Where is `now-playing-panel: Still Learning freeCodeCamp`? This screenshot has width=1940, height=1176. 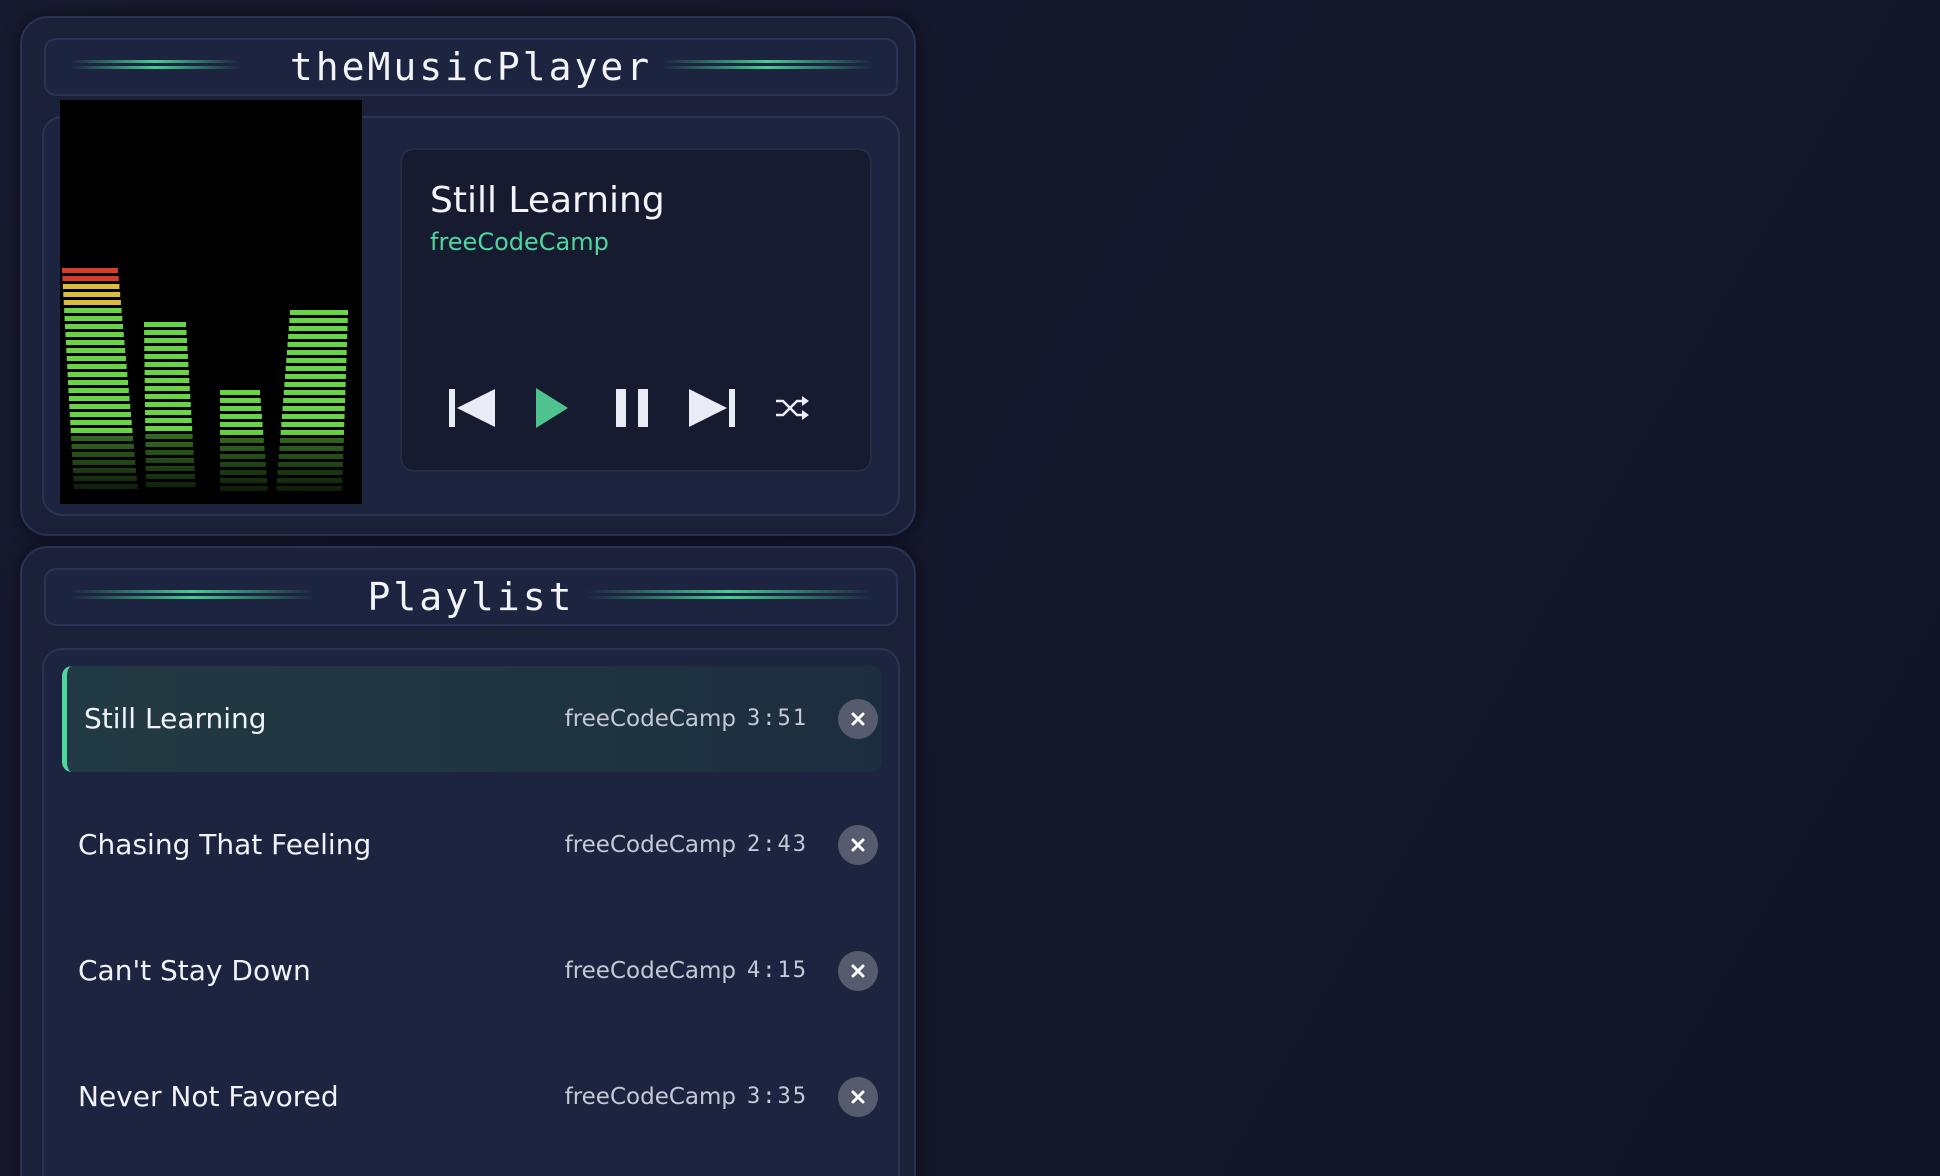
now-playing-panel: Still Learning freeCodeCamp is located at coordinates (636, 310).